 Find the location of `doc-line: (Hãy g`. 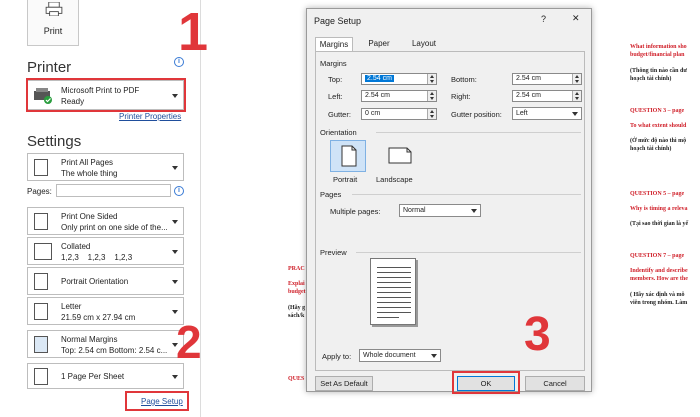

doc-line: (Hãy g is located at coordinates (297, 308).